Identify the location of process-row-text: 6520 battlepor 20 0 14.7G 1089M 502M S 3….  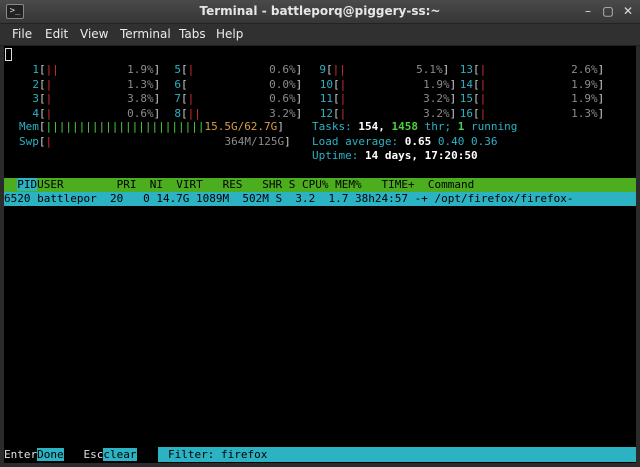
(289, 198).